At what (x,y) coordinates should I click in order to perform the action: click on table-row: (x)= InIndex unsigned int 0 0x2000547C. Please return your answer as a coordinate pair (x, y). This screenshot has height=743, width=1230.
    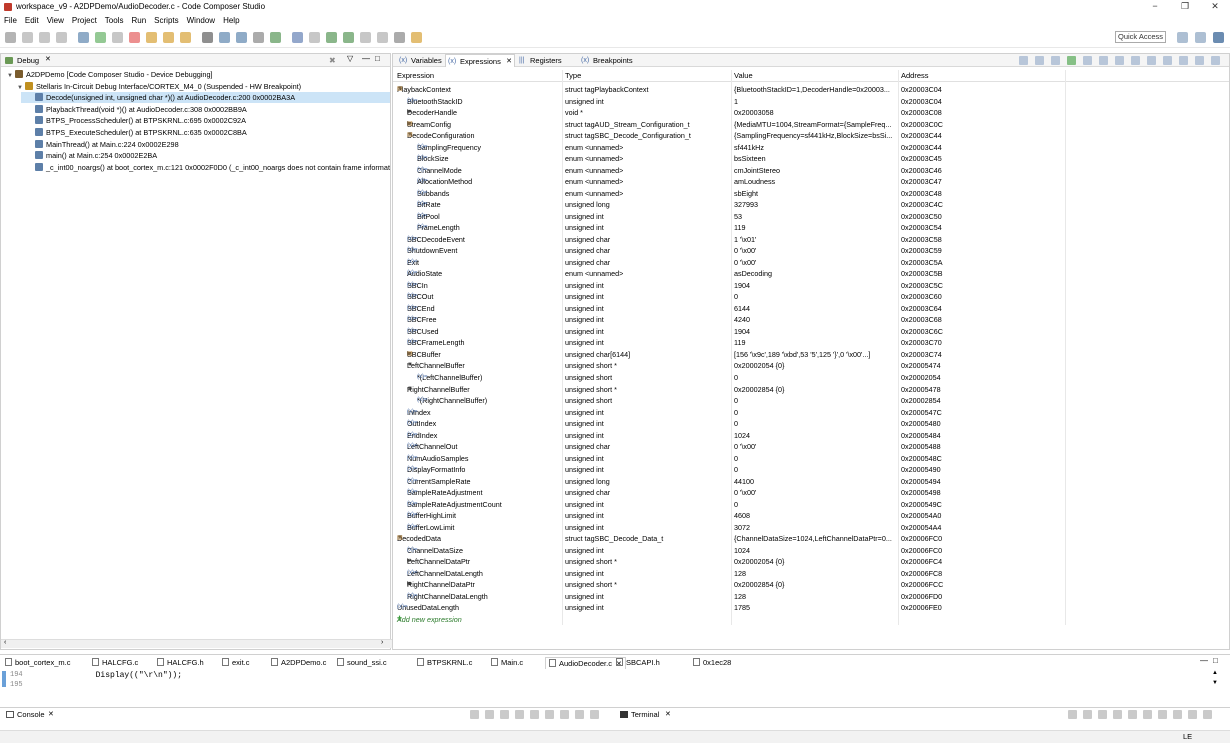
    Looking at the image, I should click on (811, 413).